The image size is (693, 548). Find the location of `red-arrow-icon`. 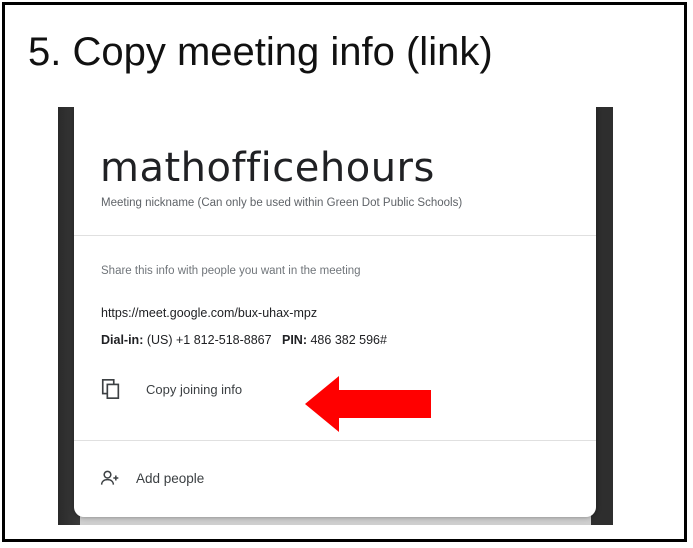

red-arrow-icon is located at coordinates (368, 404).